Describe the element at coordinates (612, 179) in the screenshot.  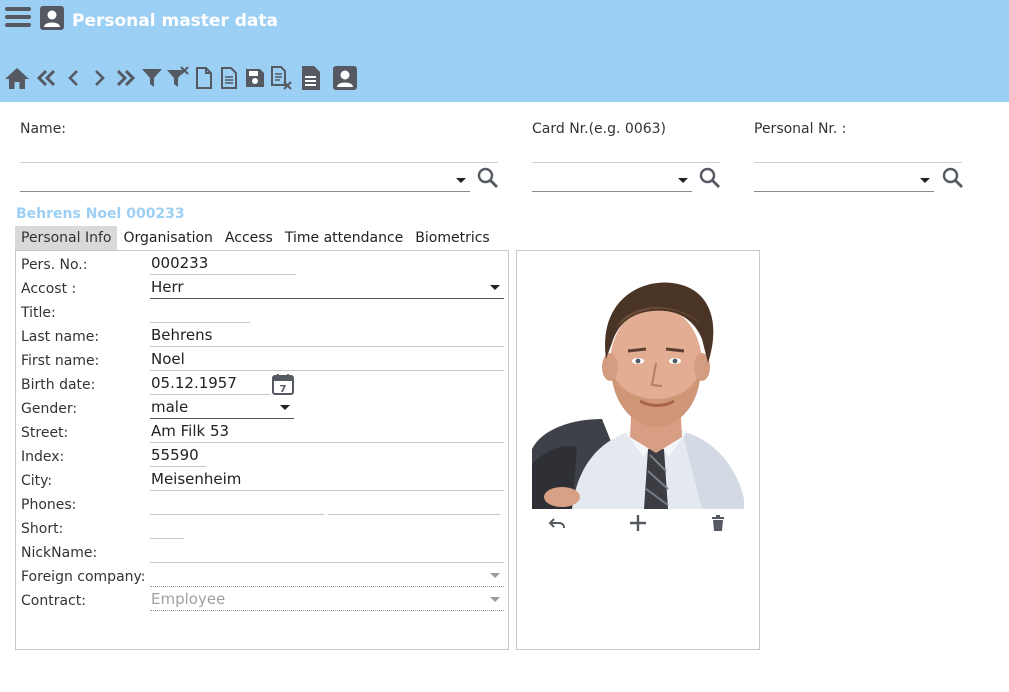
I see `card-search-combo` at that location.